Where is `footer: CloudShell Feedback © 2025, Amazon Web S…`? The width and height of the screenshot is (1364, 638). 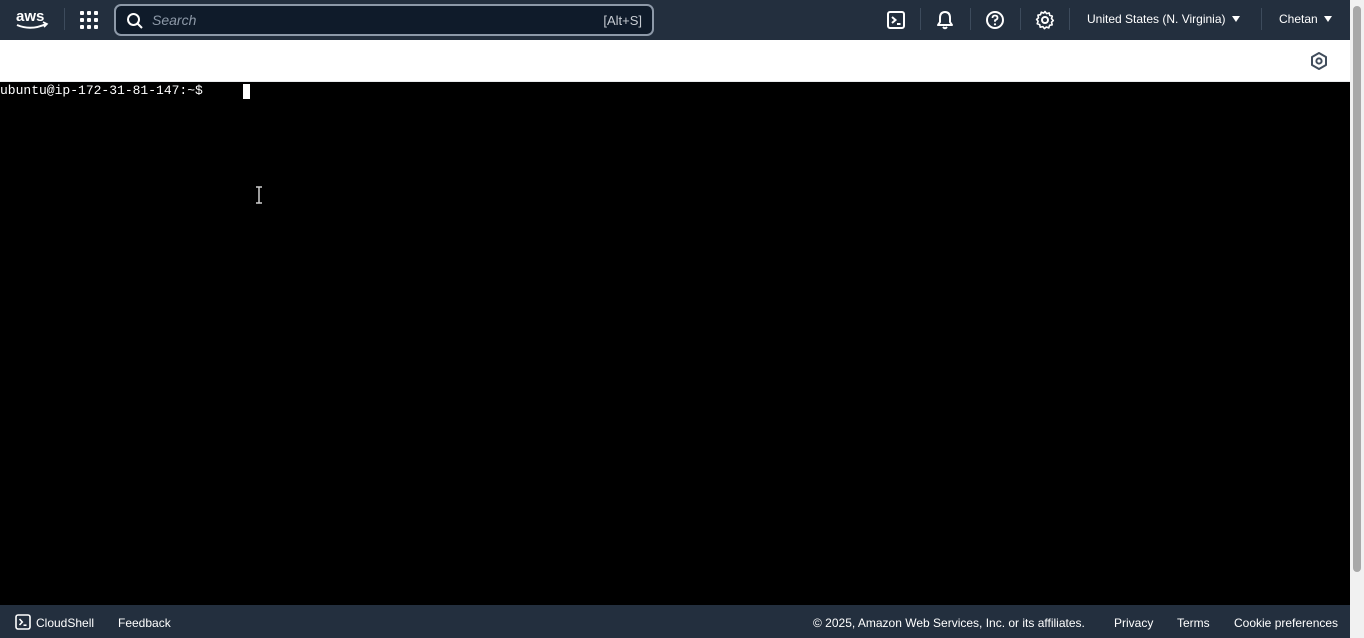
footer: CloudShell Feedback © 2025, Amazon Web S… is located at coordinates (675, 621).